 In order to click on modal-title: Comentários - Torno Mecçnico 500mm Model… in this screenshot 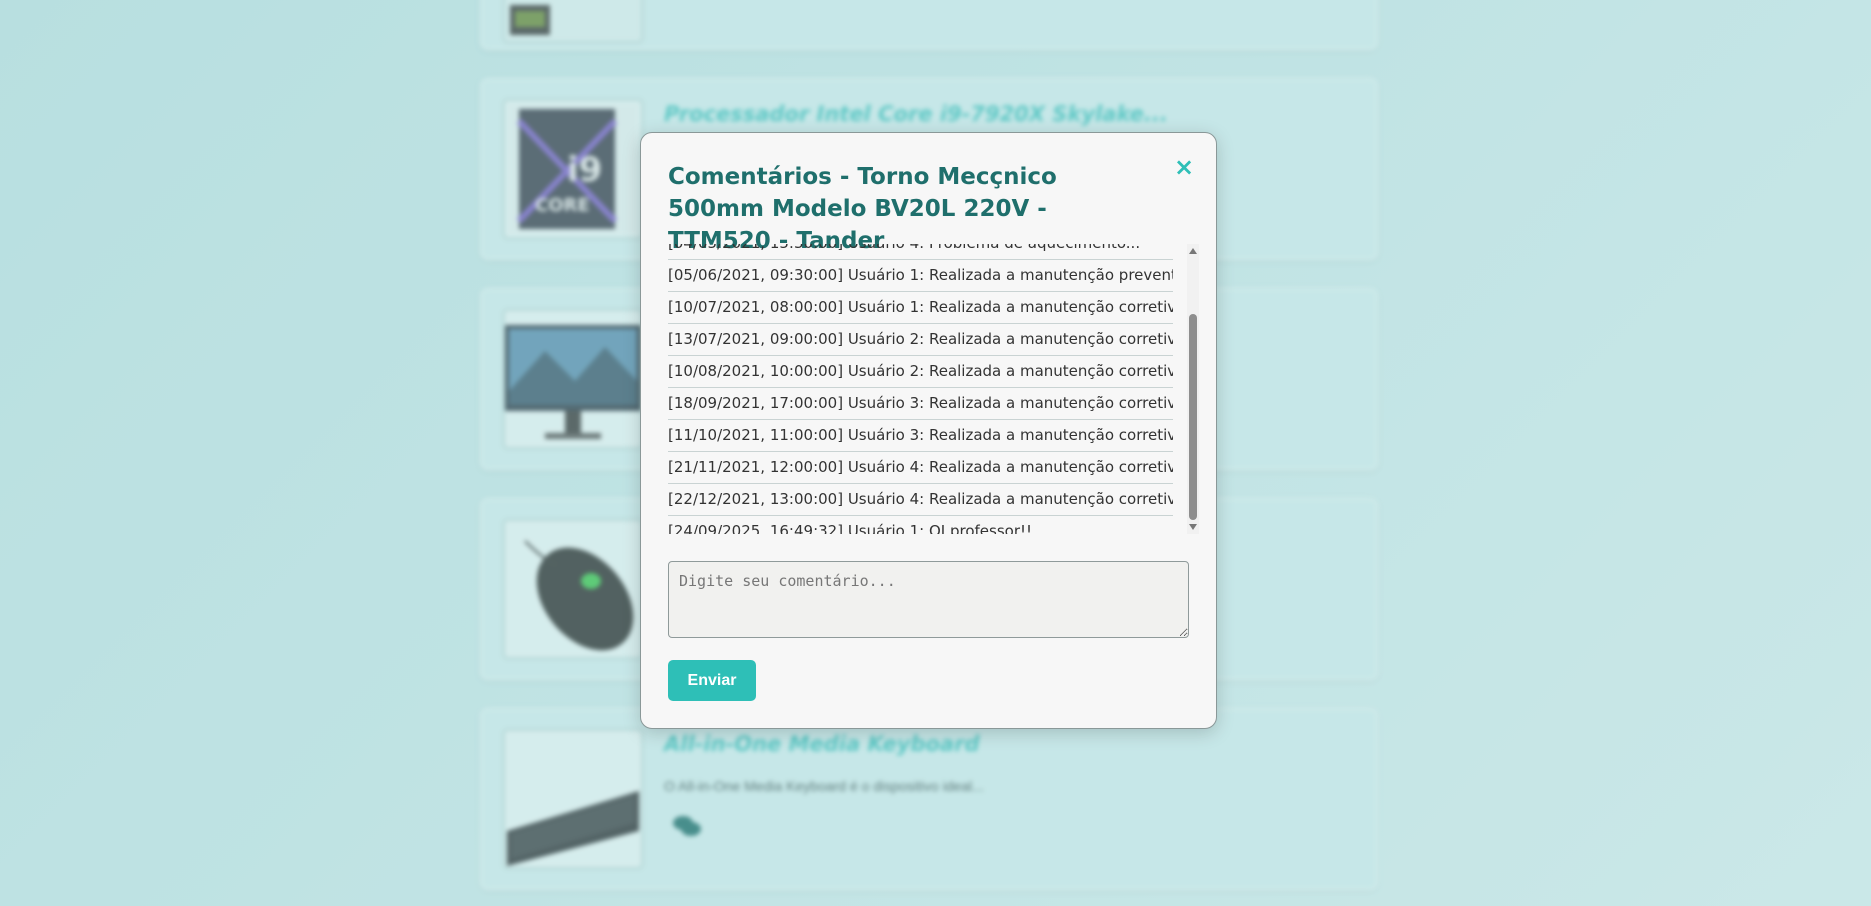, I will do `click(862, 209)`.